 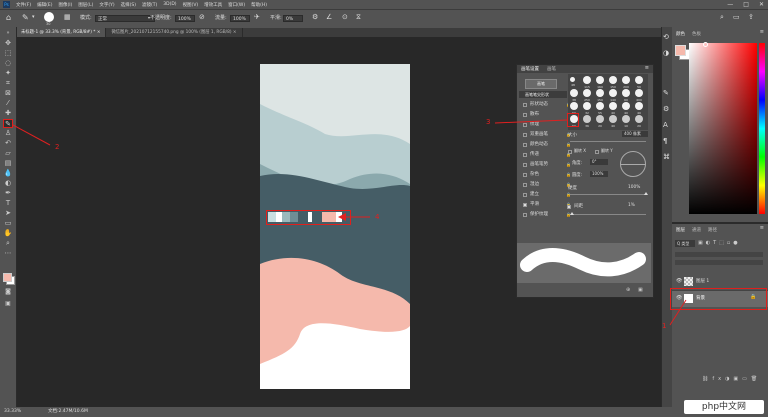 I want to click on document-size: 文档:2.47M/10.6M, so click(x=68, y=411).